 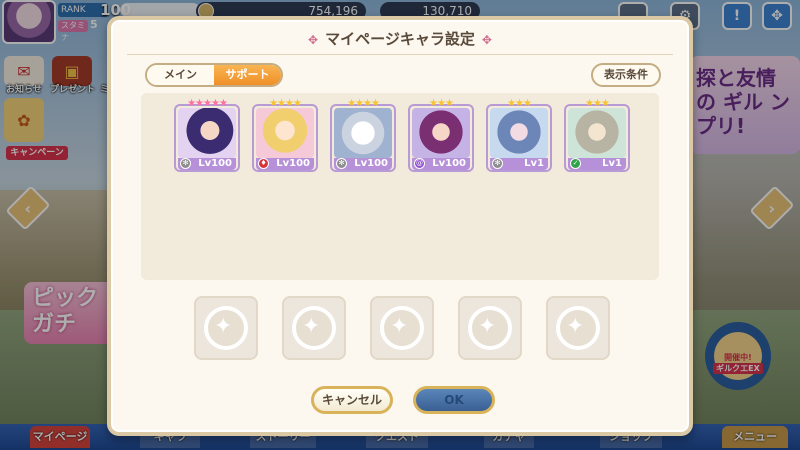 I want to click on title-ornament-right-icon: ✥, so click(x=486, y=39).